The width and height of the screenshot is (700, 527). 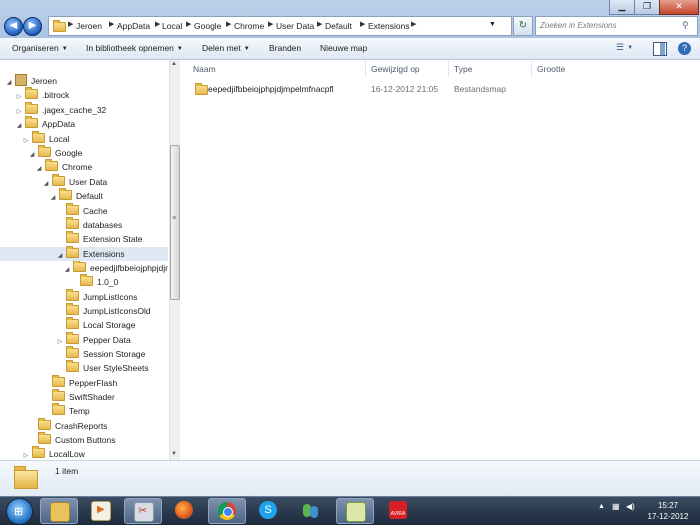 What do you see at coordinates (60, 109) in the screenshot?
I see `tree-item-jagex-cache: ▷ .jagex_cache_32` at bounding box center [60, 109].